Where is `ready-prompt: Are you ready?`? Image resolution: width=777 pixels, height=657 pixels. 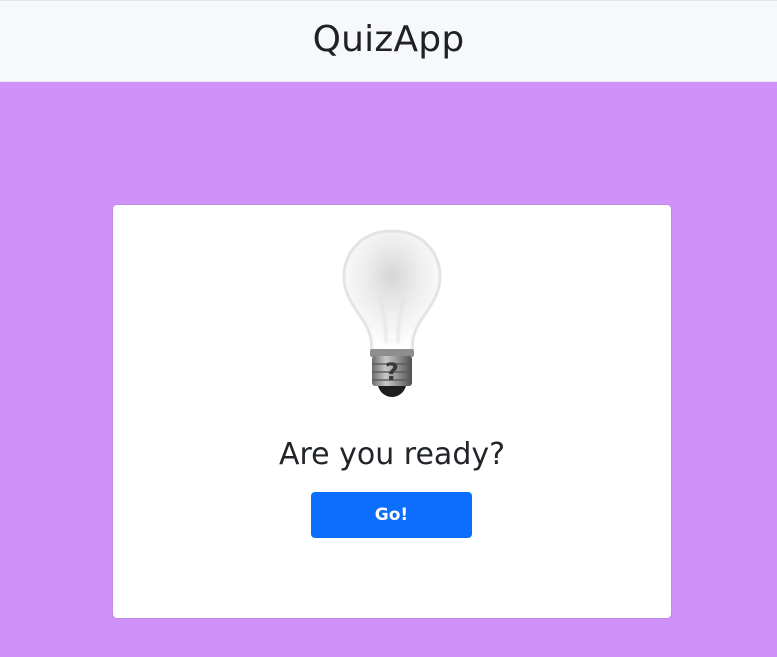 ready-prompt: Are you ready? is located at coordinates (392, 454).